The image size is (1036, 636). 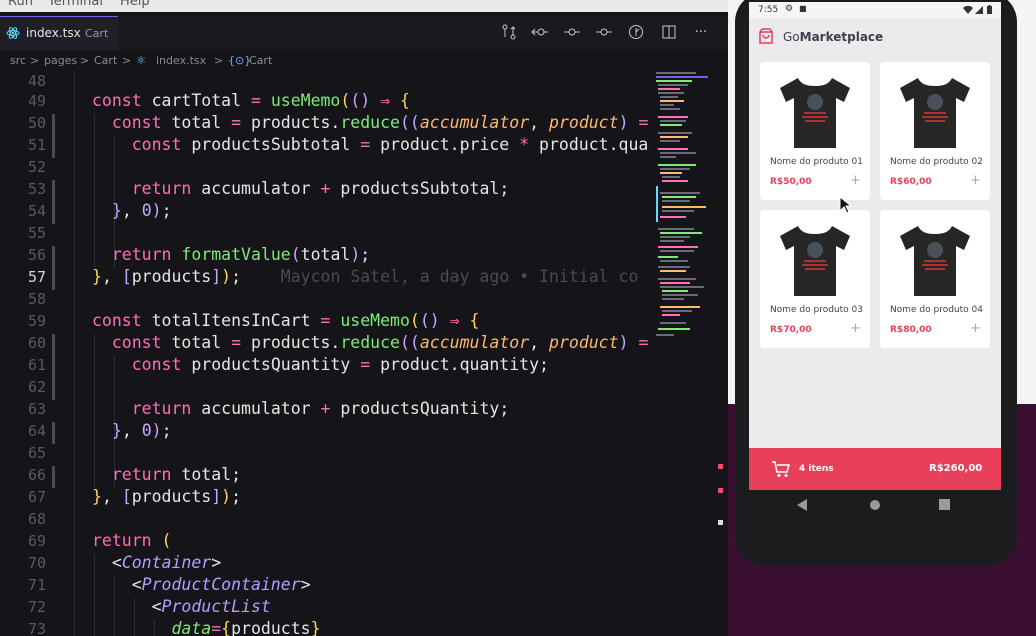 What do you see at coordinates (181, 60) in the screenshot?
I see `breadcrumb-file: index.tsx` at bounding box center [181, 60].